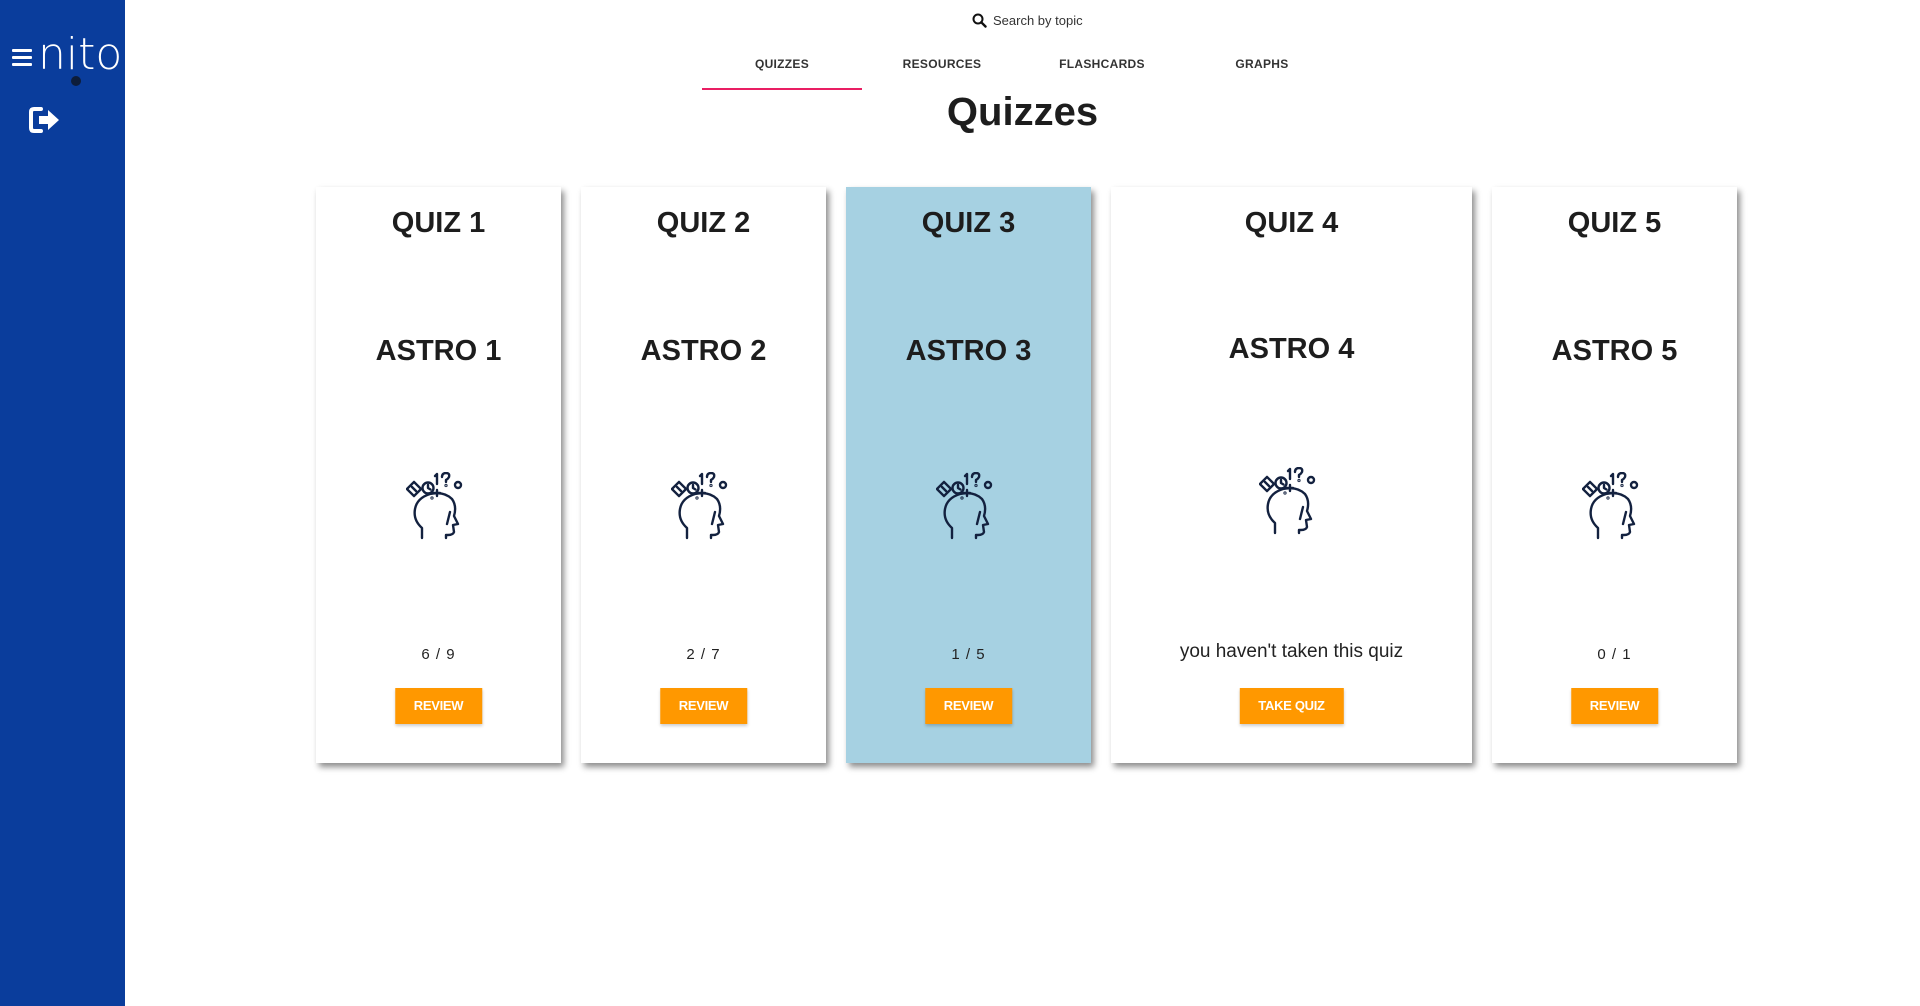  What do you see at coordinates (703, 351) in the screenshot?
I see `quiz-topic: ASTRO 2` at bounding box center [703, 351].